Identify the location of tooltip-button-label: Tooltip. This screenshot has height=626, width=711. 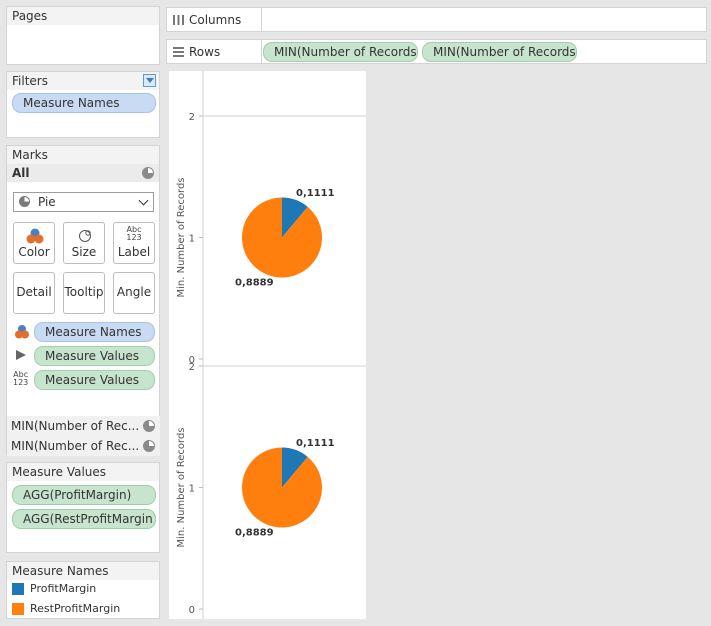
(84, 292).